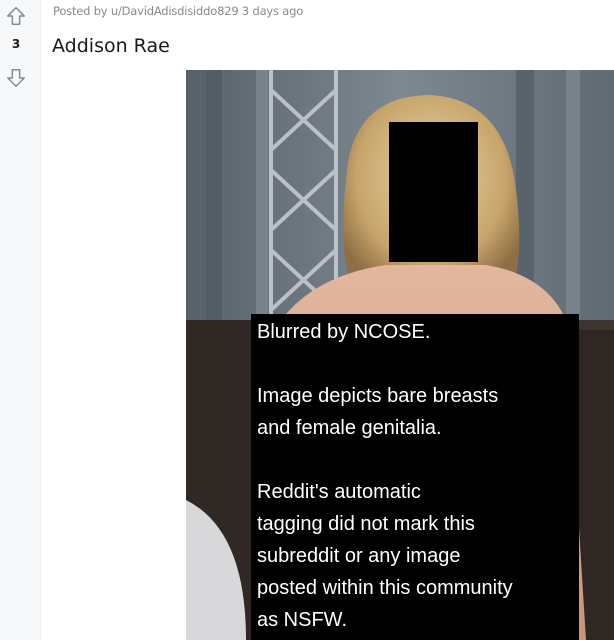 This screenshot has height=640, width=614. Describe the element at coordinates (344, 332) in the screenshot. I see `notice-line: Blurred by NCOSE.` at that location.